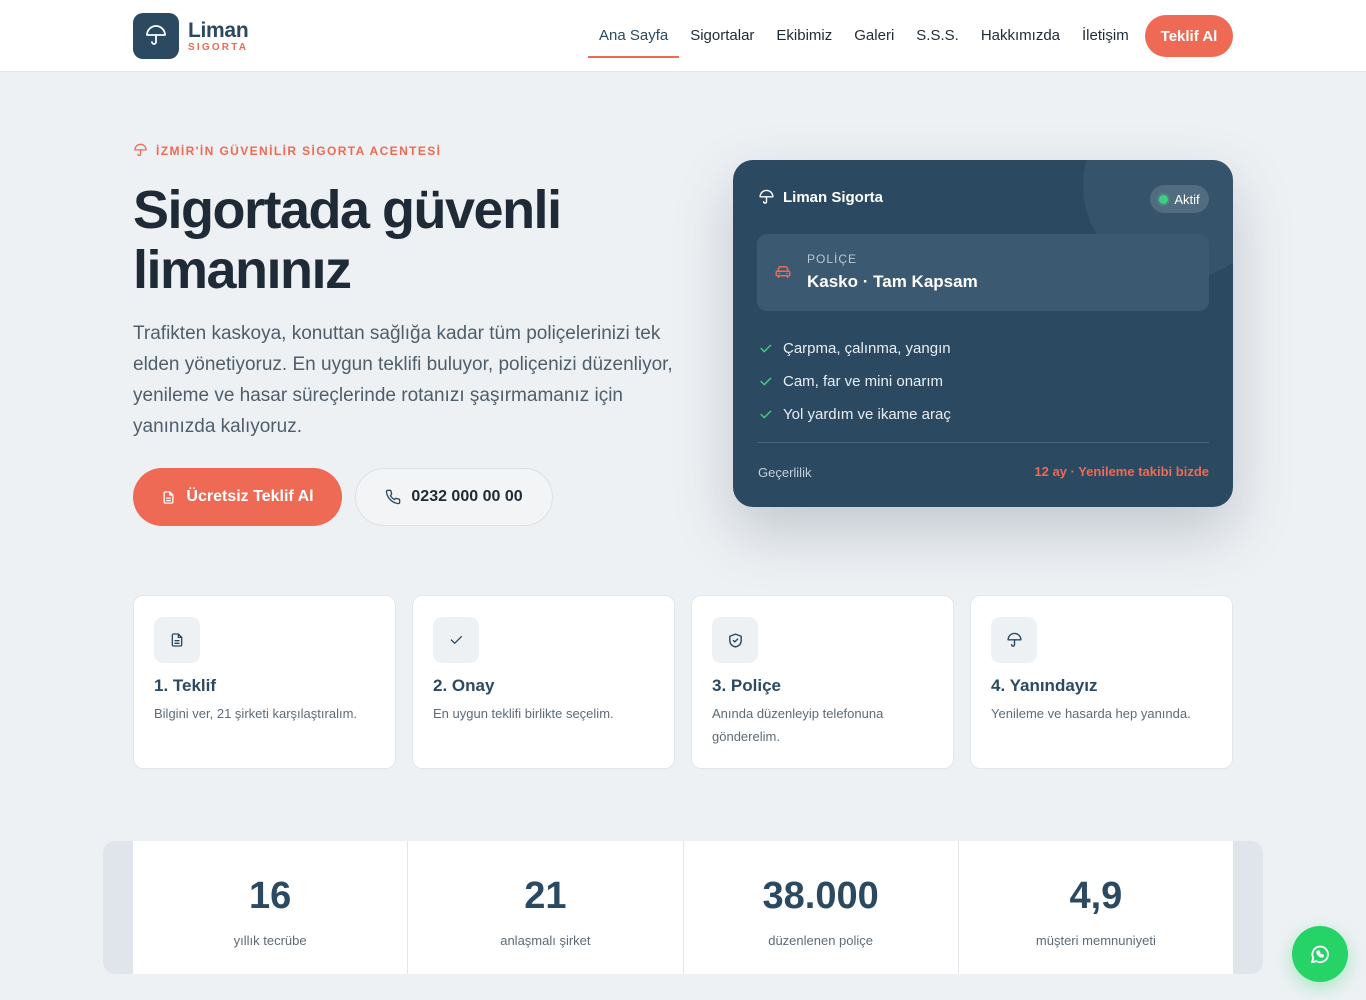 Image resolution: width=1366 pixels, height=1000 pixels. What do you see at coordinates (783, 272) in the screenshot?
I see `car-icon` at bounding box center [783, 272].